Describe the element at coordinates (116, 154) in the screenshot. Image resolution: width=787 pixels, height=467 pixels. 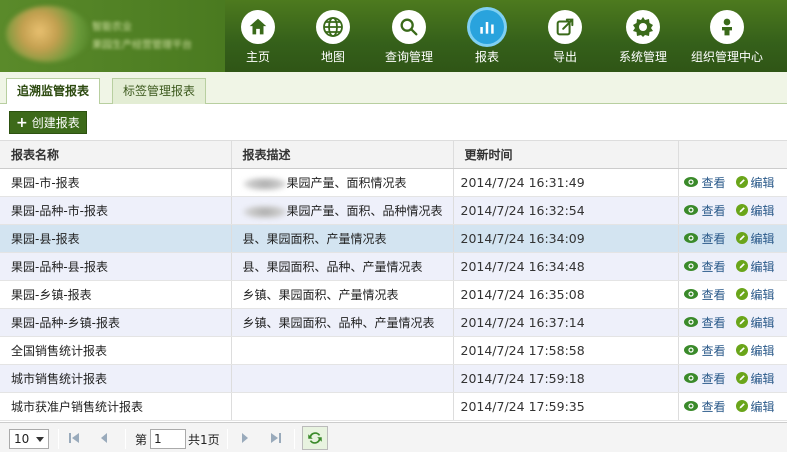
I see `col-header-name: 报表名称` at that location.